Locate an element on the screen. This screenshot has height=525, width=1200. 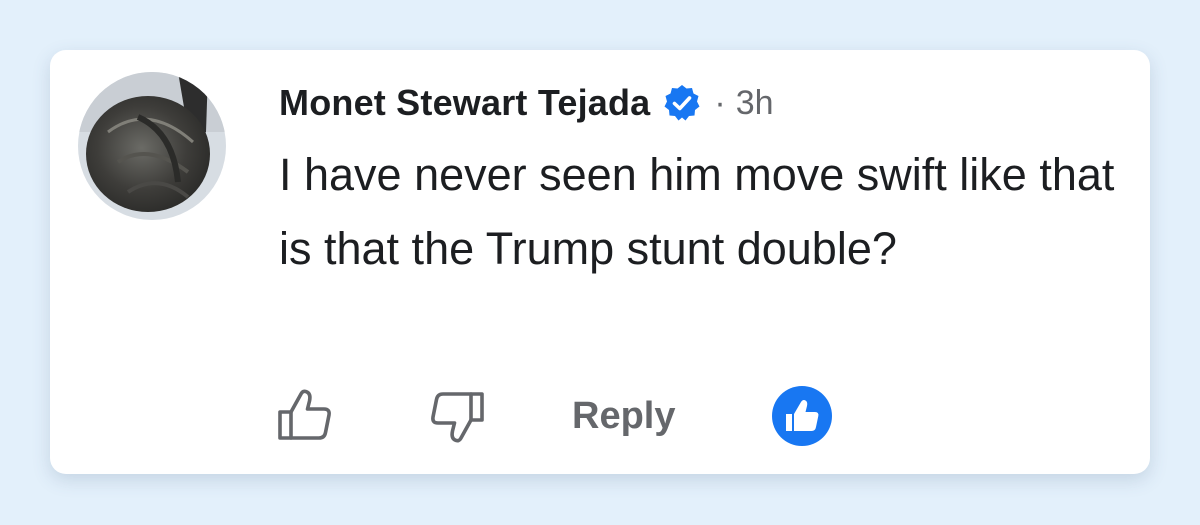
thumbs-up-outline-icon is located at coordinates (305, 416).